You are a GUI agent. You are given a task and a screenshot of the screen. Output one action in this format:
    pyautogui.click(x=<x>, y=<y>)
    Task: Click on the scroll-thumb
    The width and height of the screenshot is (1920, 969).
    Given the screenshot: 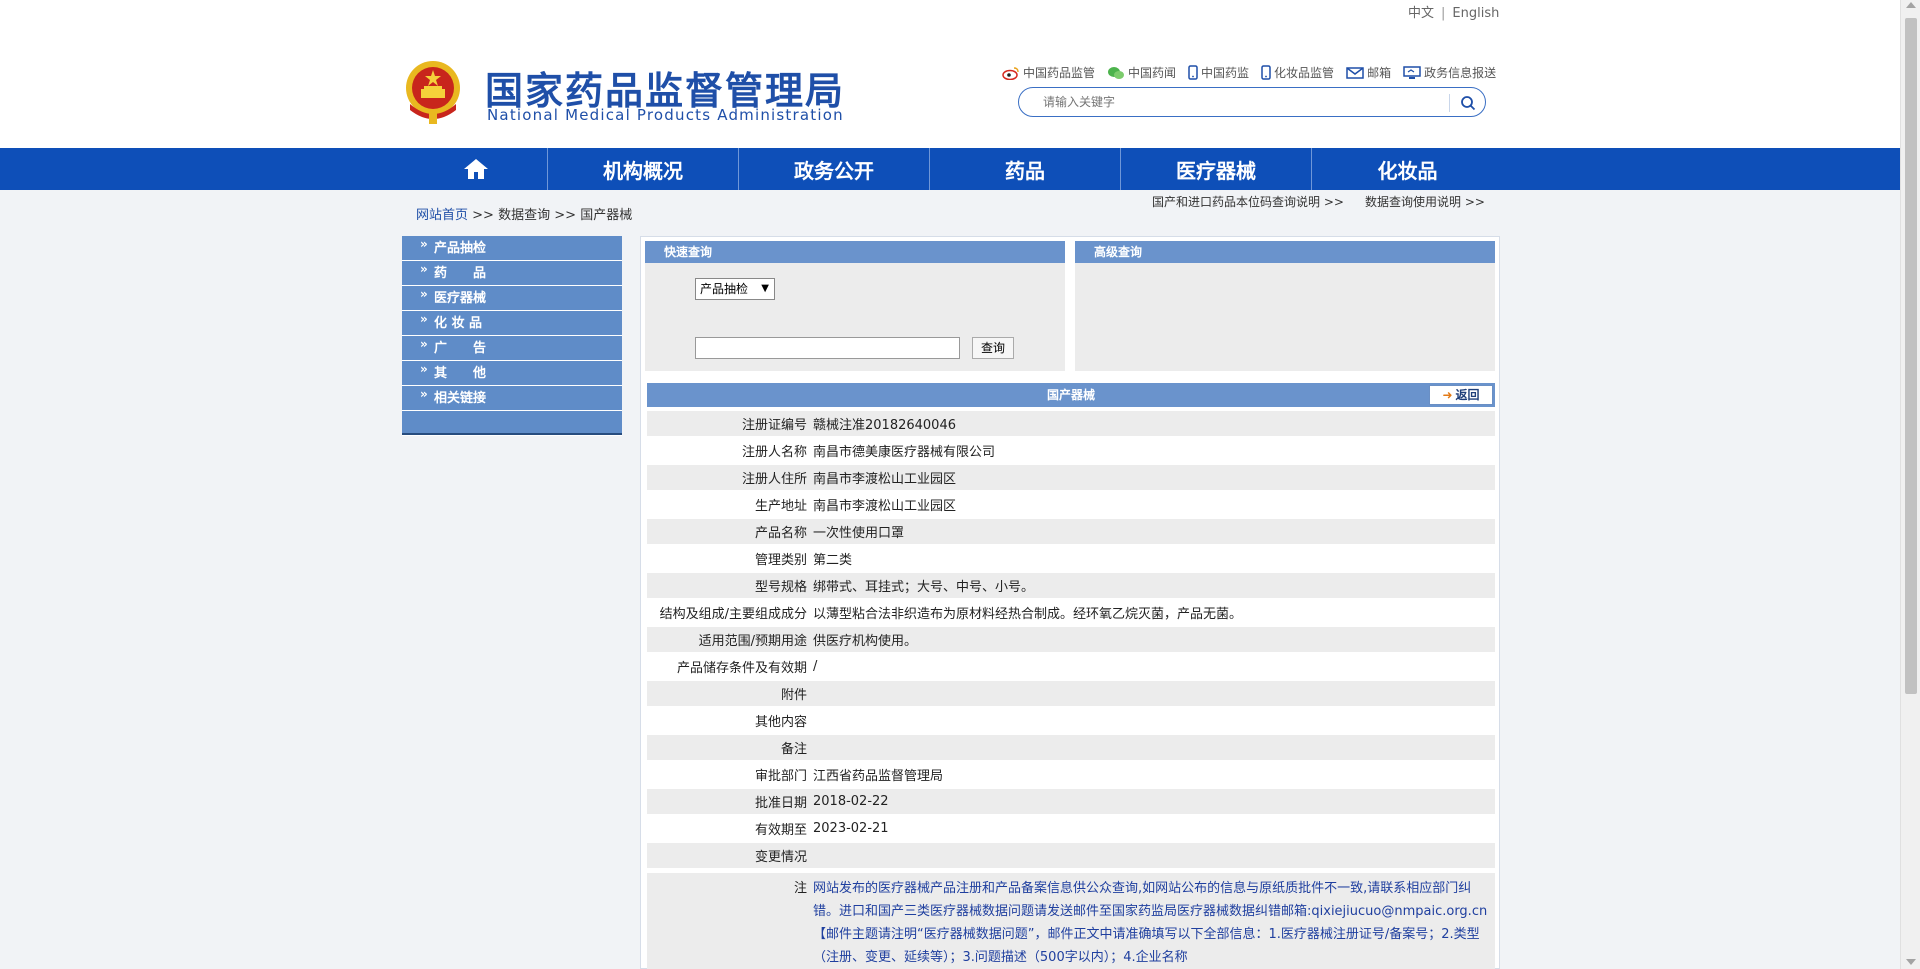 What is the action you would take?
    pyautogui.click(x=1911, y=356)
    